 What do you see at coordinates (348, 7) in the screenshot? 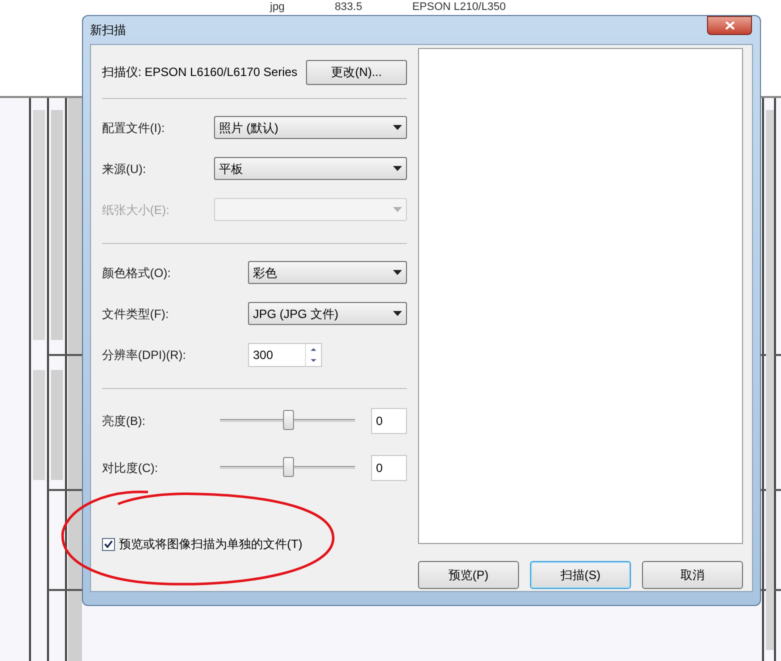
I see `list-cell: 833.5` at bounding box center [348, 7].